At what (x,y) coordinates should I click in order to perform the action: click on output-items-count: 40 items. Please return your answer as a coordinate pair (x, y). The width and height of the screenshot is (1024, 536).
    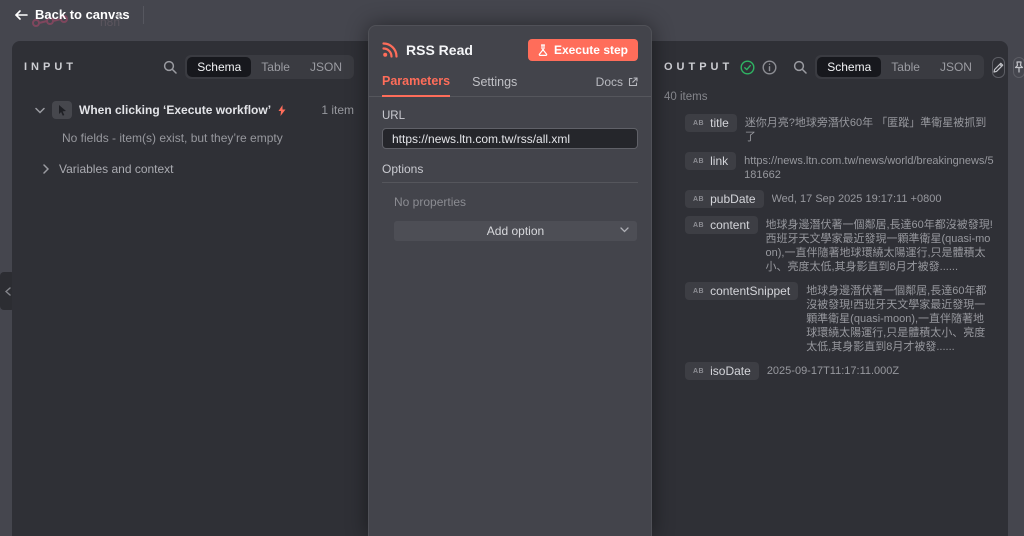
    Looking at the image, I should click on (686, 97).